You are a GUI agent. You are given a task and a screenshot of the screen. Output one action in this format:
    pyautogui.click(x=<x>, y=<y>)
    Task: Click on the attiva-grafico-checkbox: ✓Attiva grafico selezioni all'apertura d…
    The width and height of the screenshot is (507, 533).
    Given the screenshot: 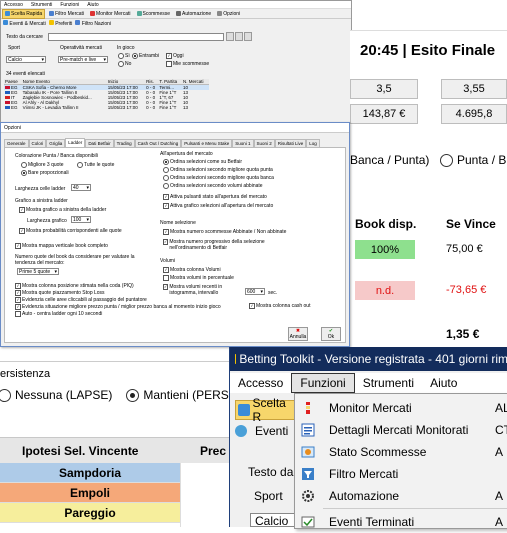 What is the action you would take?
    pyautogui.click(x=218, y=206)
    